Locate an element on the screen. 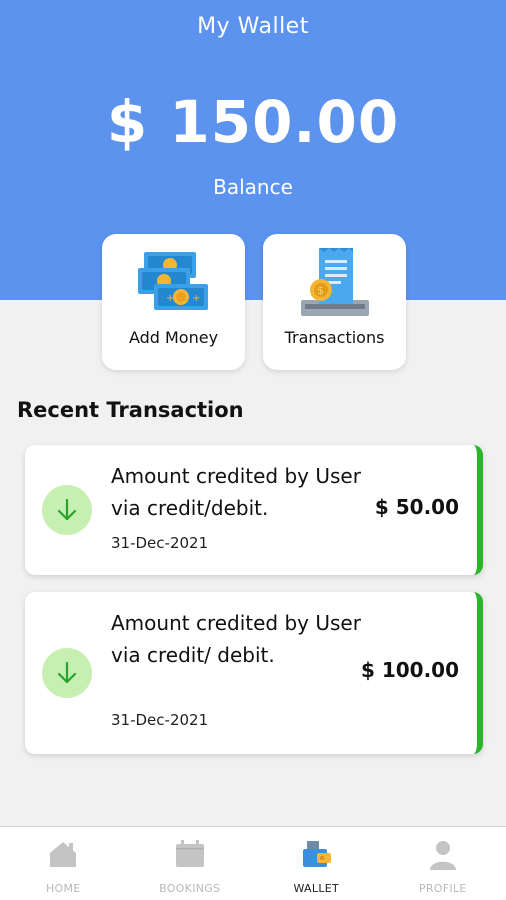 The width and height of the screenshot is (506, 900). calendar-icon is located at coordinates (190, 855).